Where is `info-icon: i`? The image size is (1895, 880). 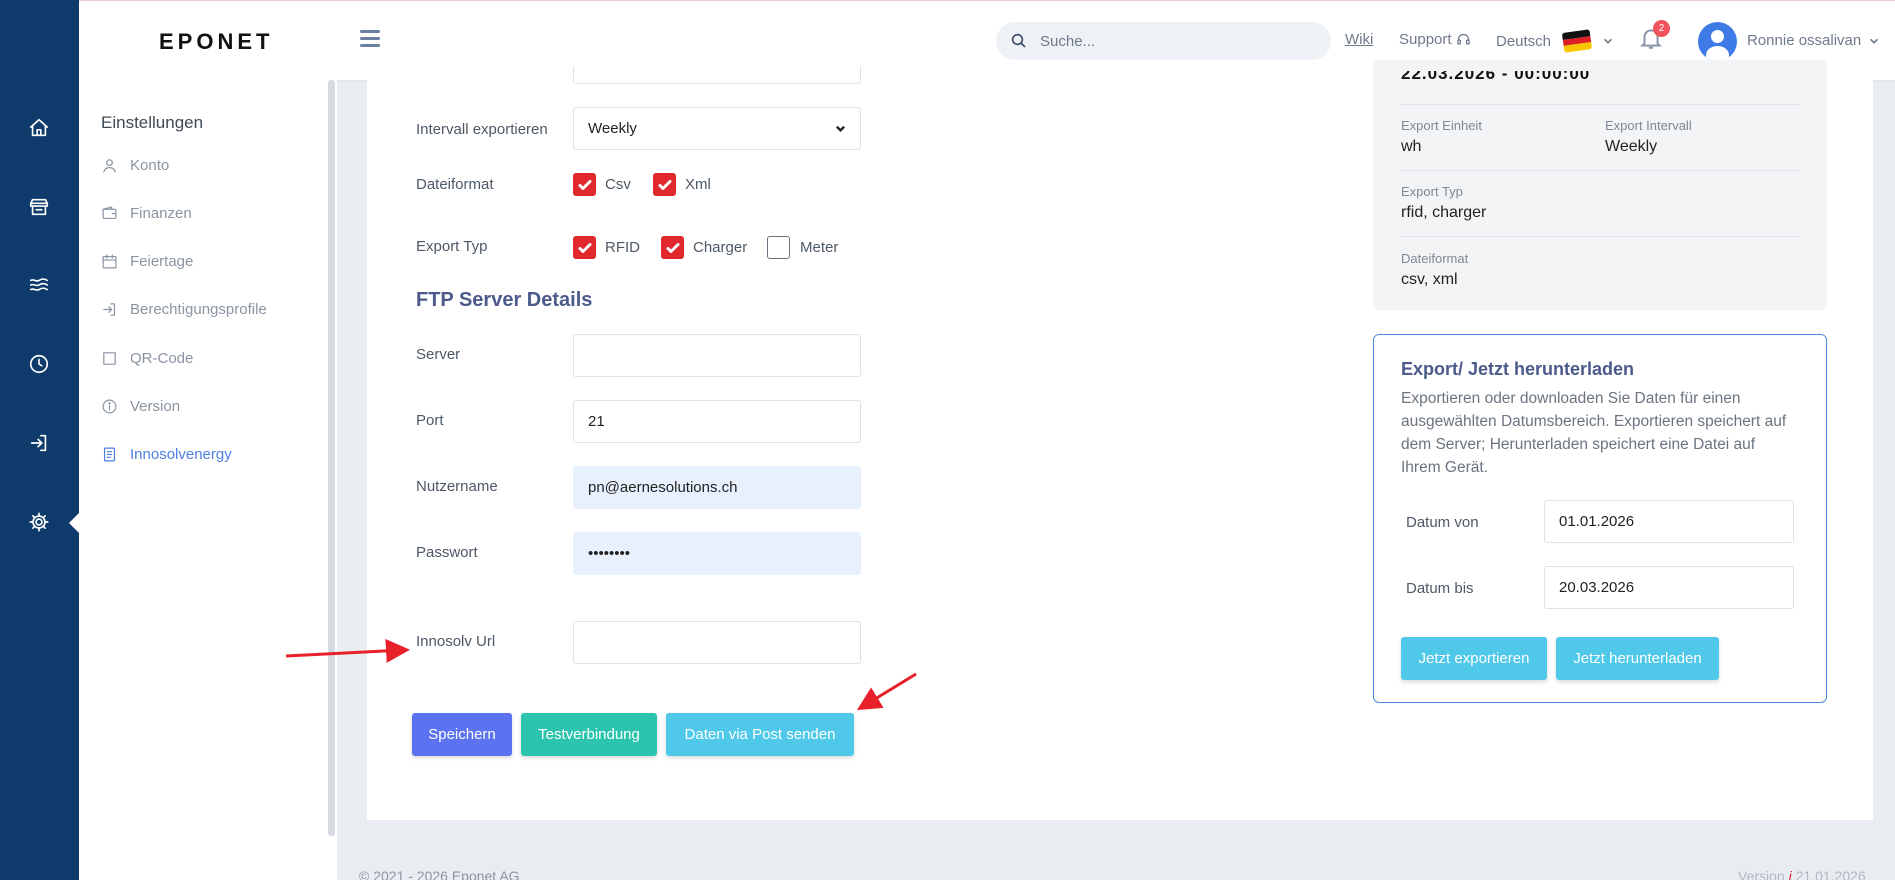 info-icon: i is located at coordinates (1790, 874).